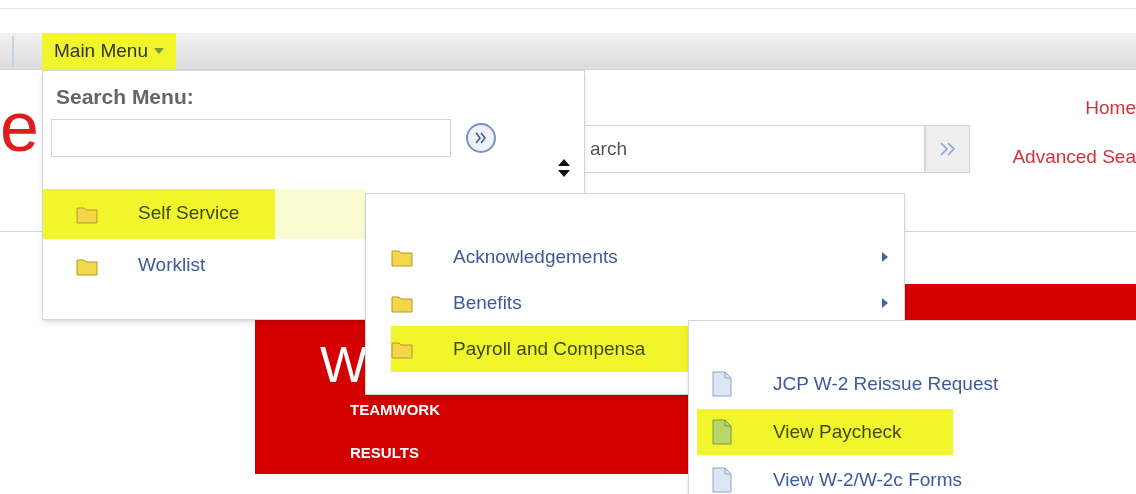  I want to click on menu-item: Payroll and Compensa, so click(541, 349).